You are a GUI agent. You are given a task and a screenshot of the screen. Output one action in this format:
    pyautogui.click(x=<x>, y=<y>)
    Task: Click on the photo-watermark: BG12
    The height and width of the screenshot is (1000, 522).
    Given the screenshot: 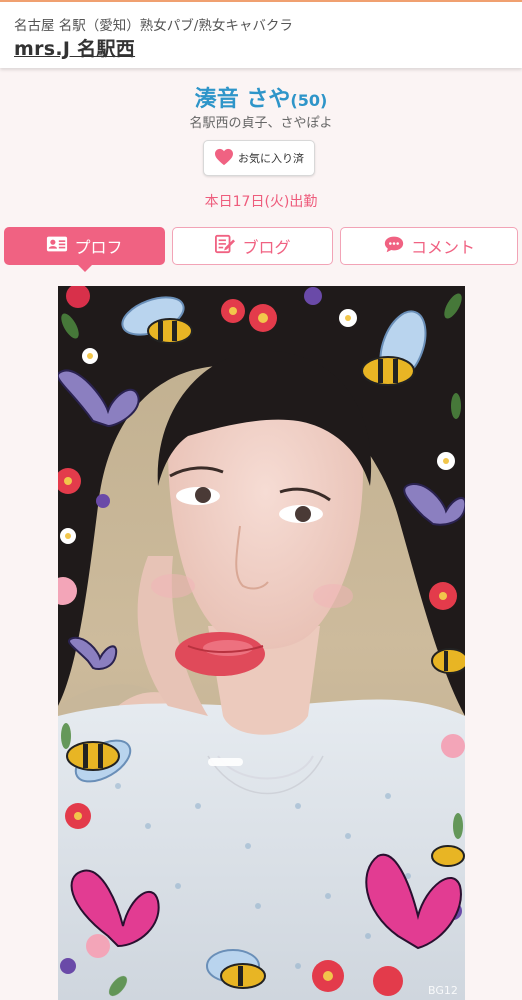 What is the action you would take?
    pyautogui.click(x=443, y=990)
    